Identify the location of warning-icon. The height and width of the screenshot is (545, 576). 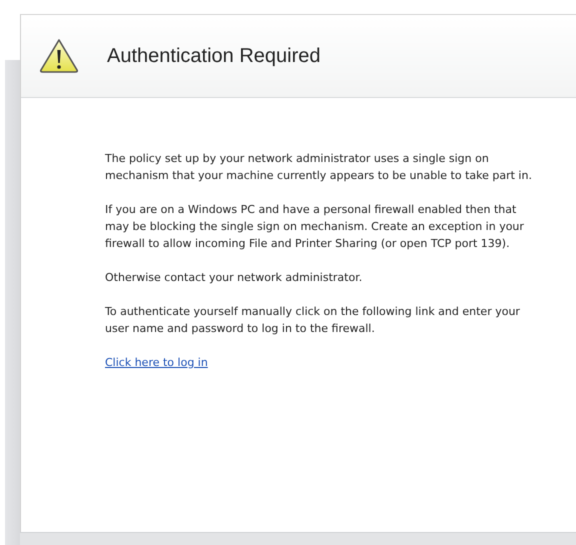
(59, 56).